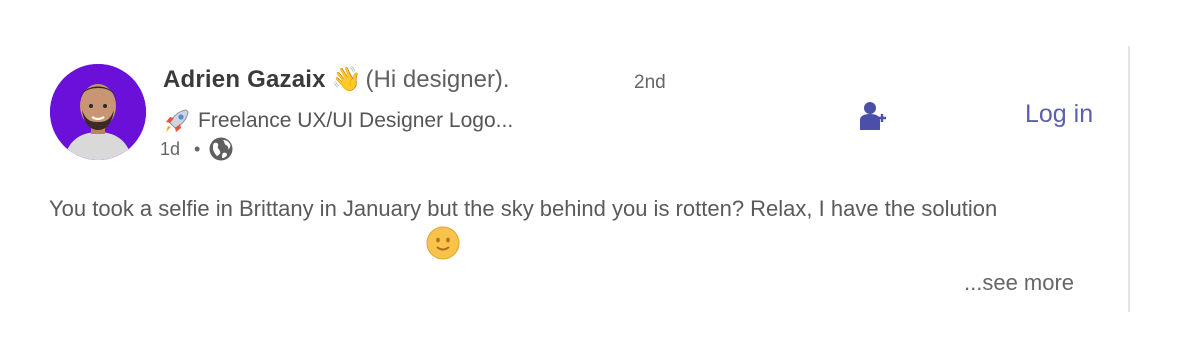 This screenshot has width=1194, height=356. What do you see at coordinates (437, 79) in the screenshot?
I see `author-greeting: (Hi designer).` at bounding box center [437, 79].